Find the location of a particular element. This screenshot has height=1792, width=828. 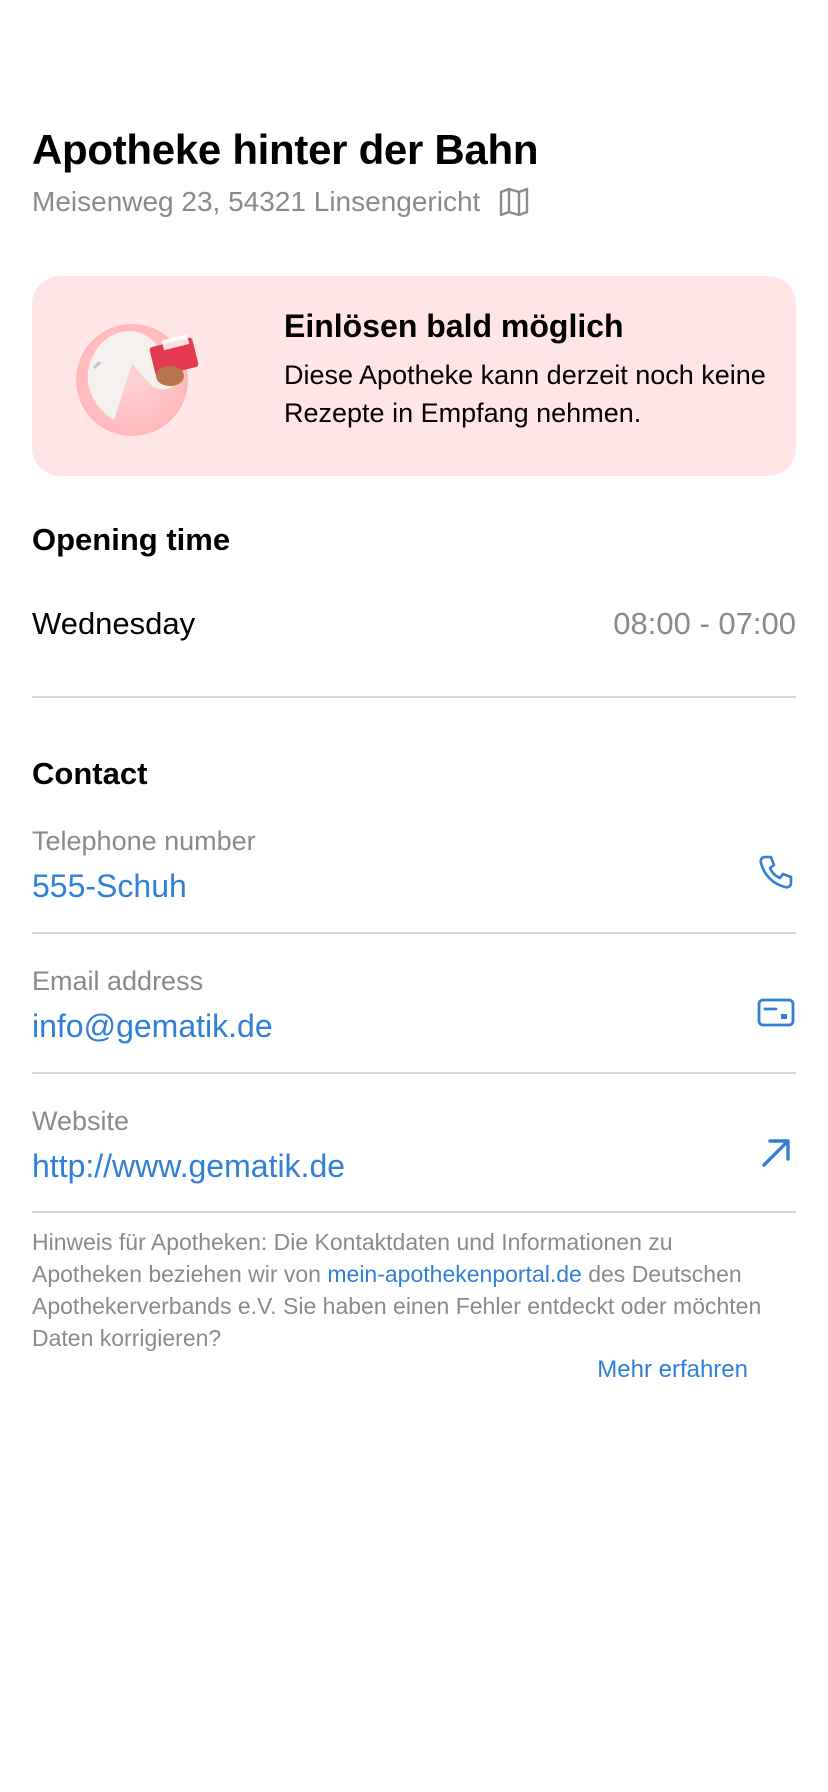

opening-hours-row: Wednesday 08:00 - 07:00 is located at coordinates (414, 624).